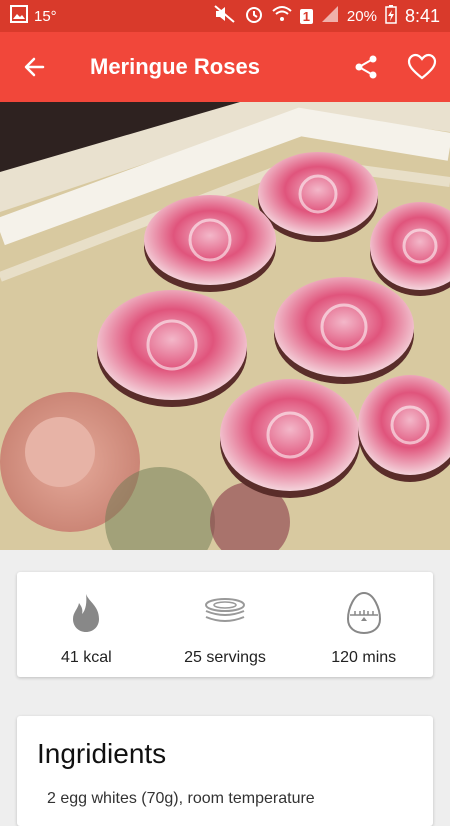 Image resolution: width=450 pixels, height=826 pixels. Describe the element at coordinates (86, 613) in the screenshot. I see `flame-icon` at that location.